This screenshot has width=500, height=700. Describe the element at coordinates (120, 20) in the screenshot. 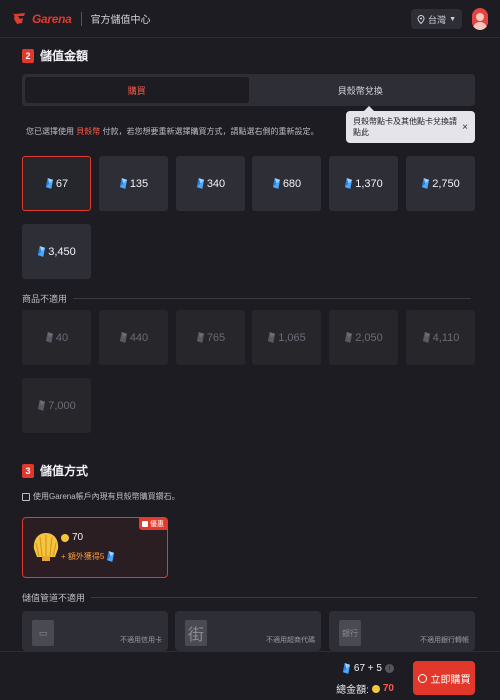

I see `page-title: 官方儲值中心` at that location.